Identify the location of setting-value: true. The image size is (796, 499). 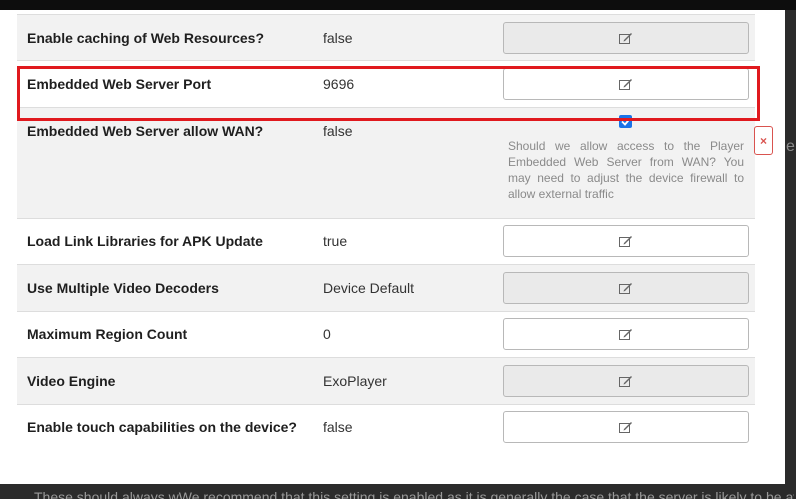
(335, 241).